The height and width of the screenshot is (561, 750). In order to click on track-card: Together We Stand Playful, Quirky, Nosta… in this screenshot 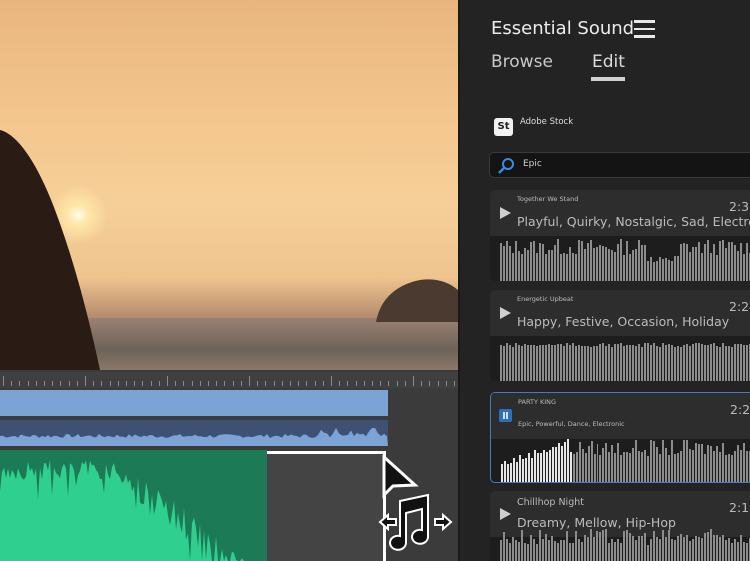, I will do `click(620, 235)`.